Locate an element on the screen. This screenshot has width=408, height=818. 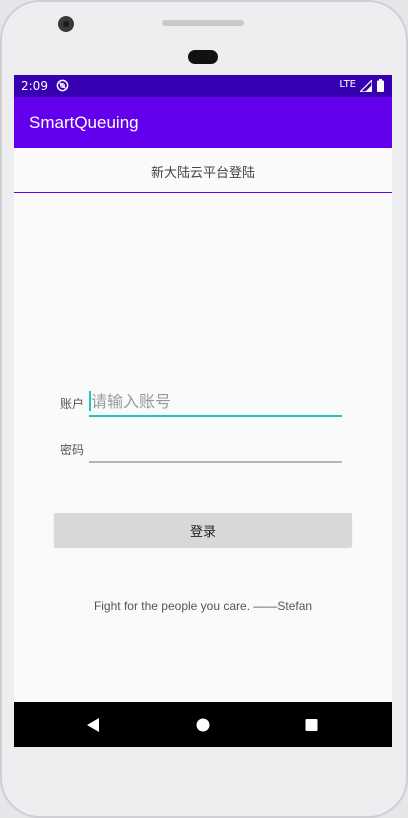
account-input is located at coordinates (215, 402).